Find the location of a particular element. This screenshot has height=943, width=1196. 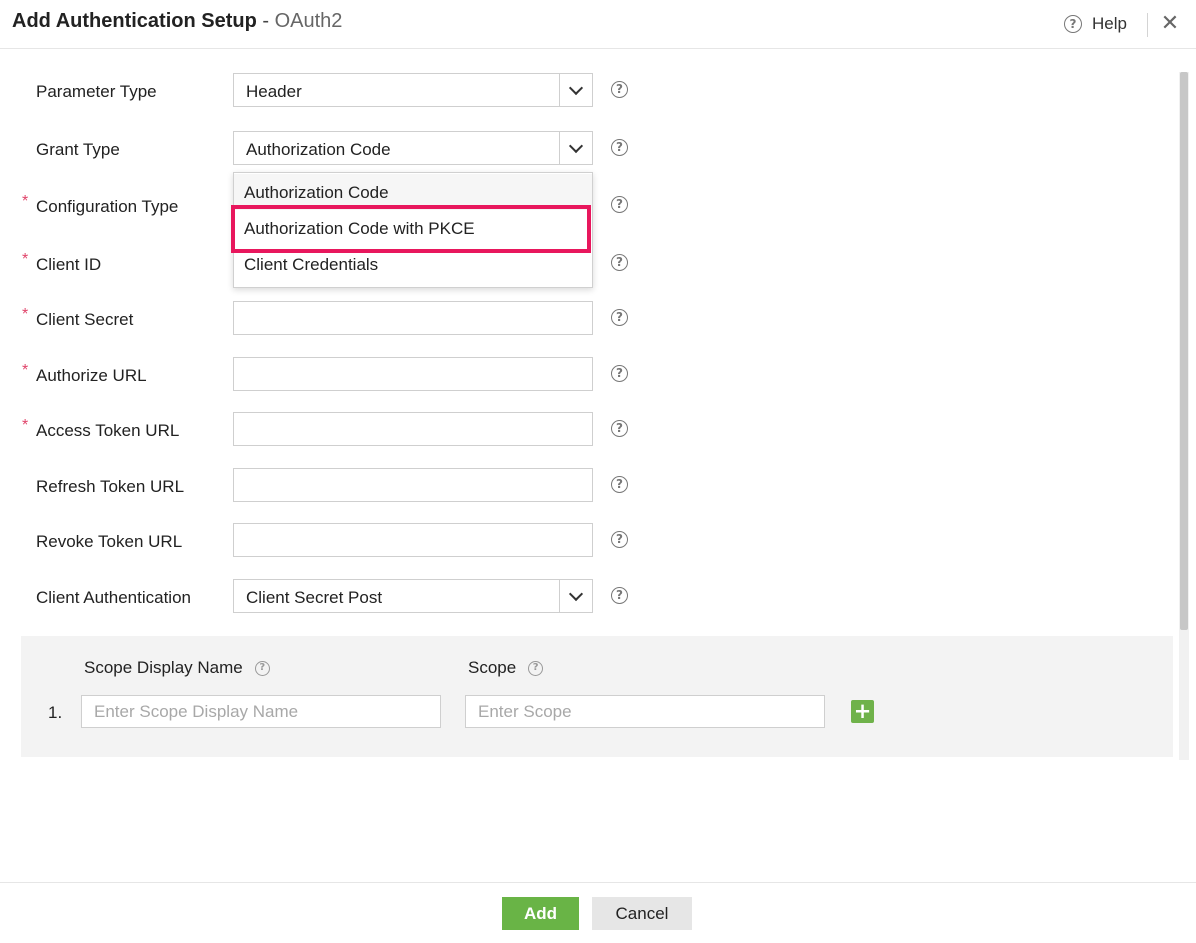

client-secret-label: Client Secret is located at coordinates (85, 319).